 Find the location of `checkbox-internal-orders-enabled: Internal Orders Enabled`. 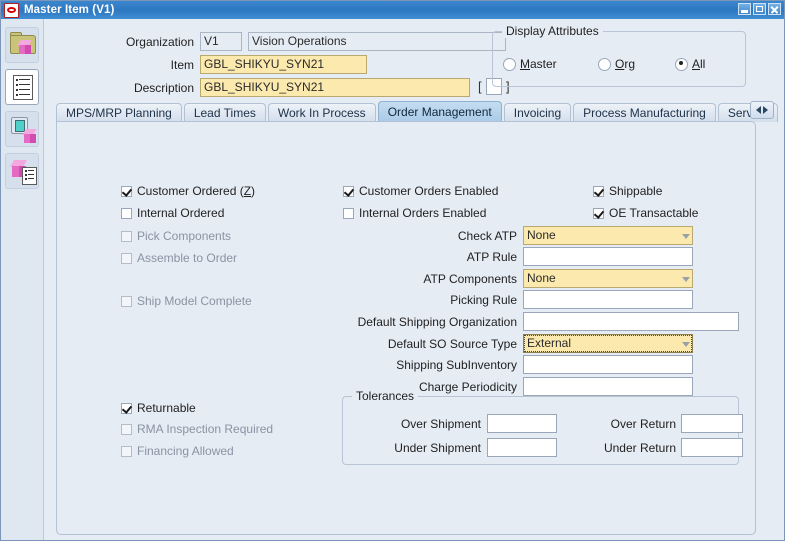

checkbox-internal-orders-enabled: Internal Orders Enabled is located at coordinates (414, 213).